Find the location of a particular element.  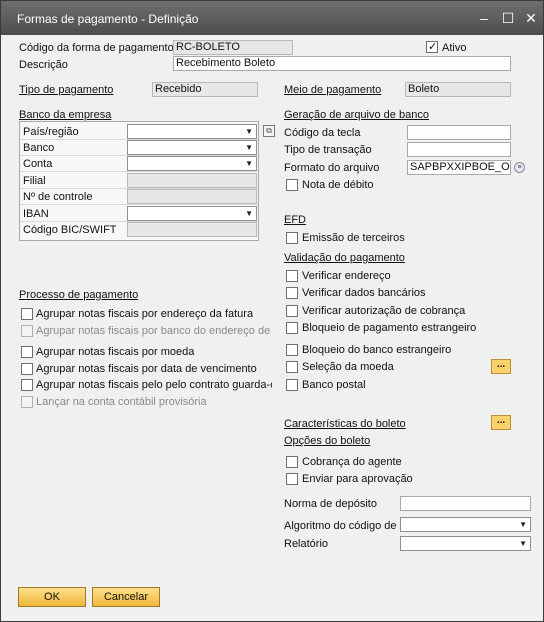

verificar-autorizacao-checkbox is located at coordinates (292, 311).